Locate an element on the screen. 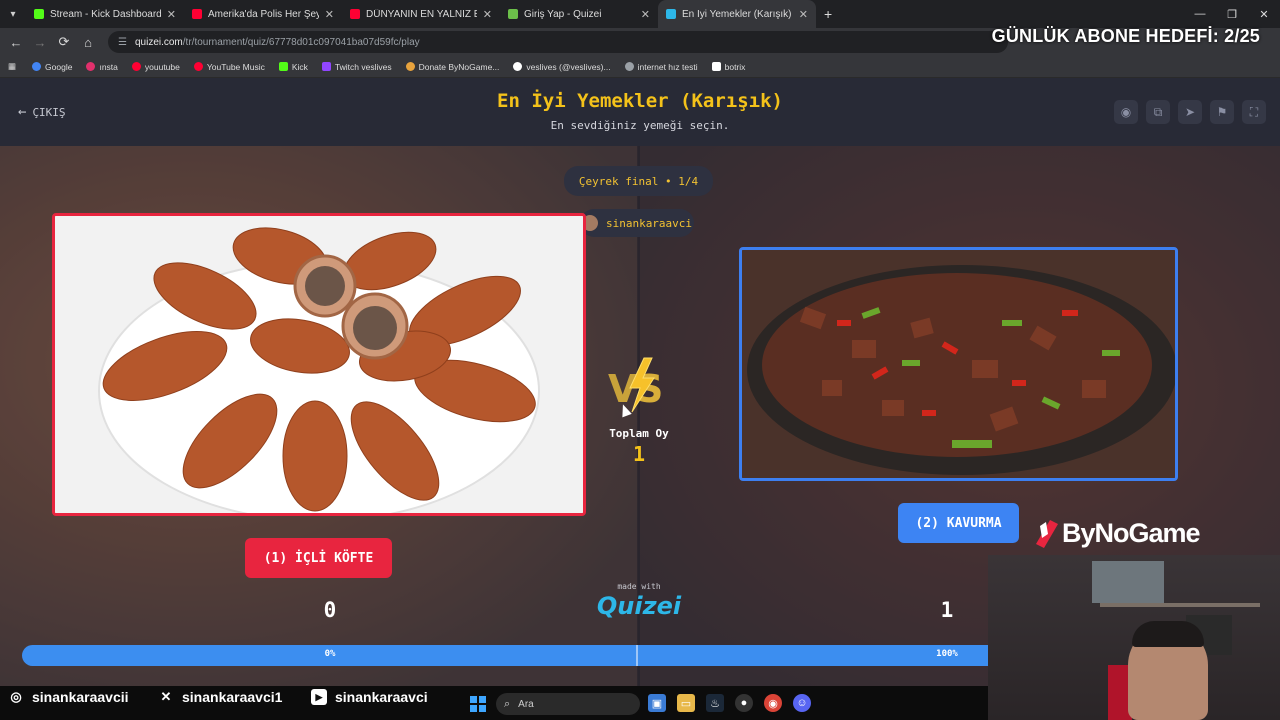  bynogame-icon is located at coordinates (410, 66).